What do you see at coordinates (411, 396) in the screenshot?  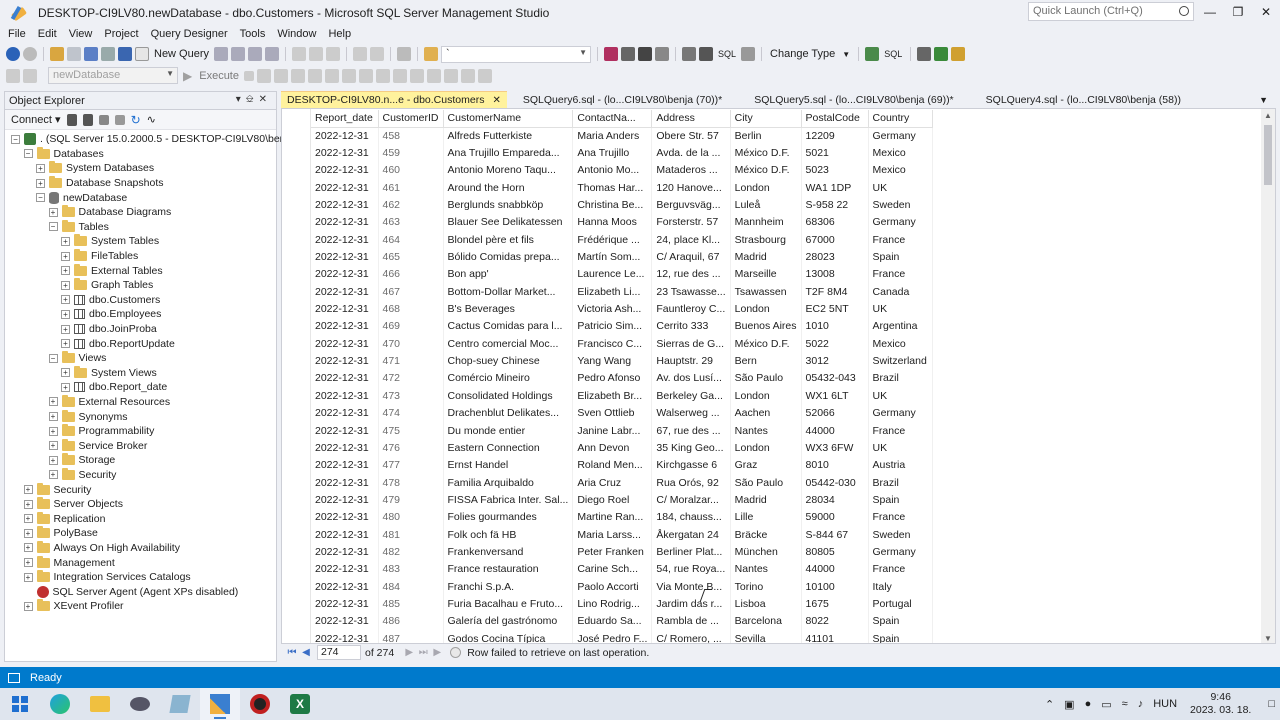 I see `grid-cell: 473` at bounding box center [411, 396].